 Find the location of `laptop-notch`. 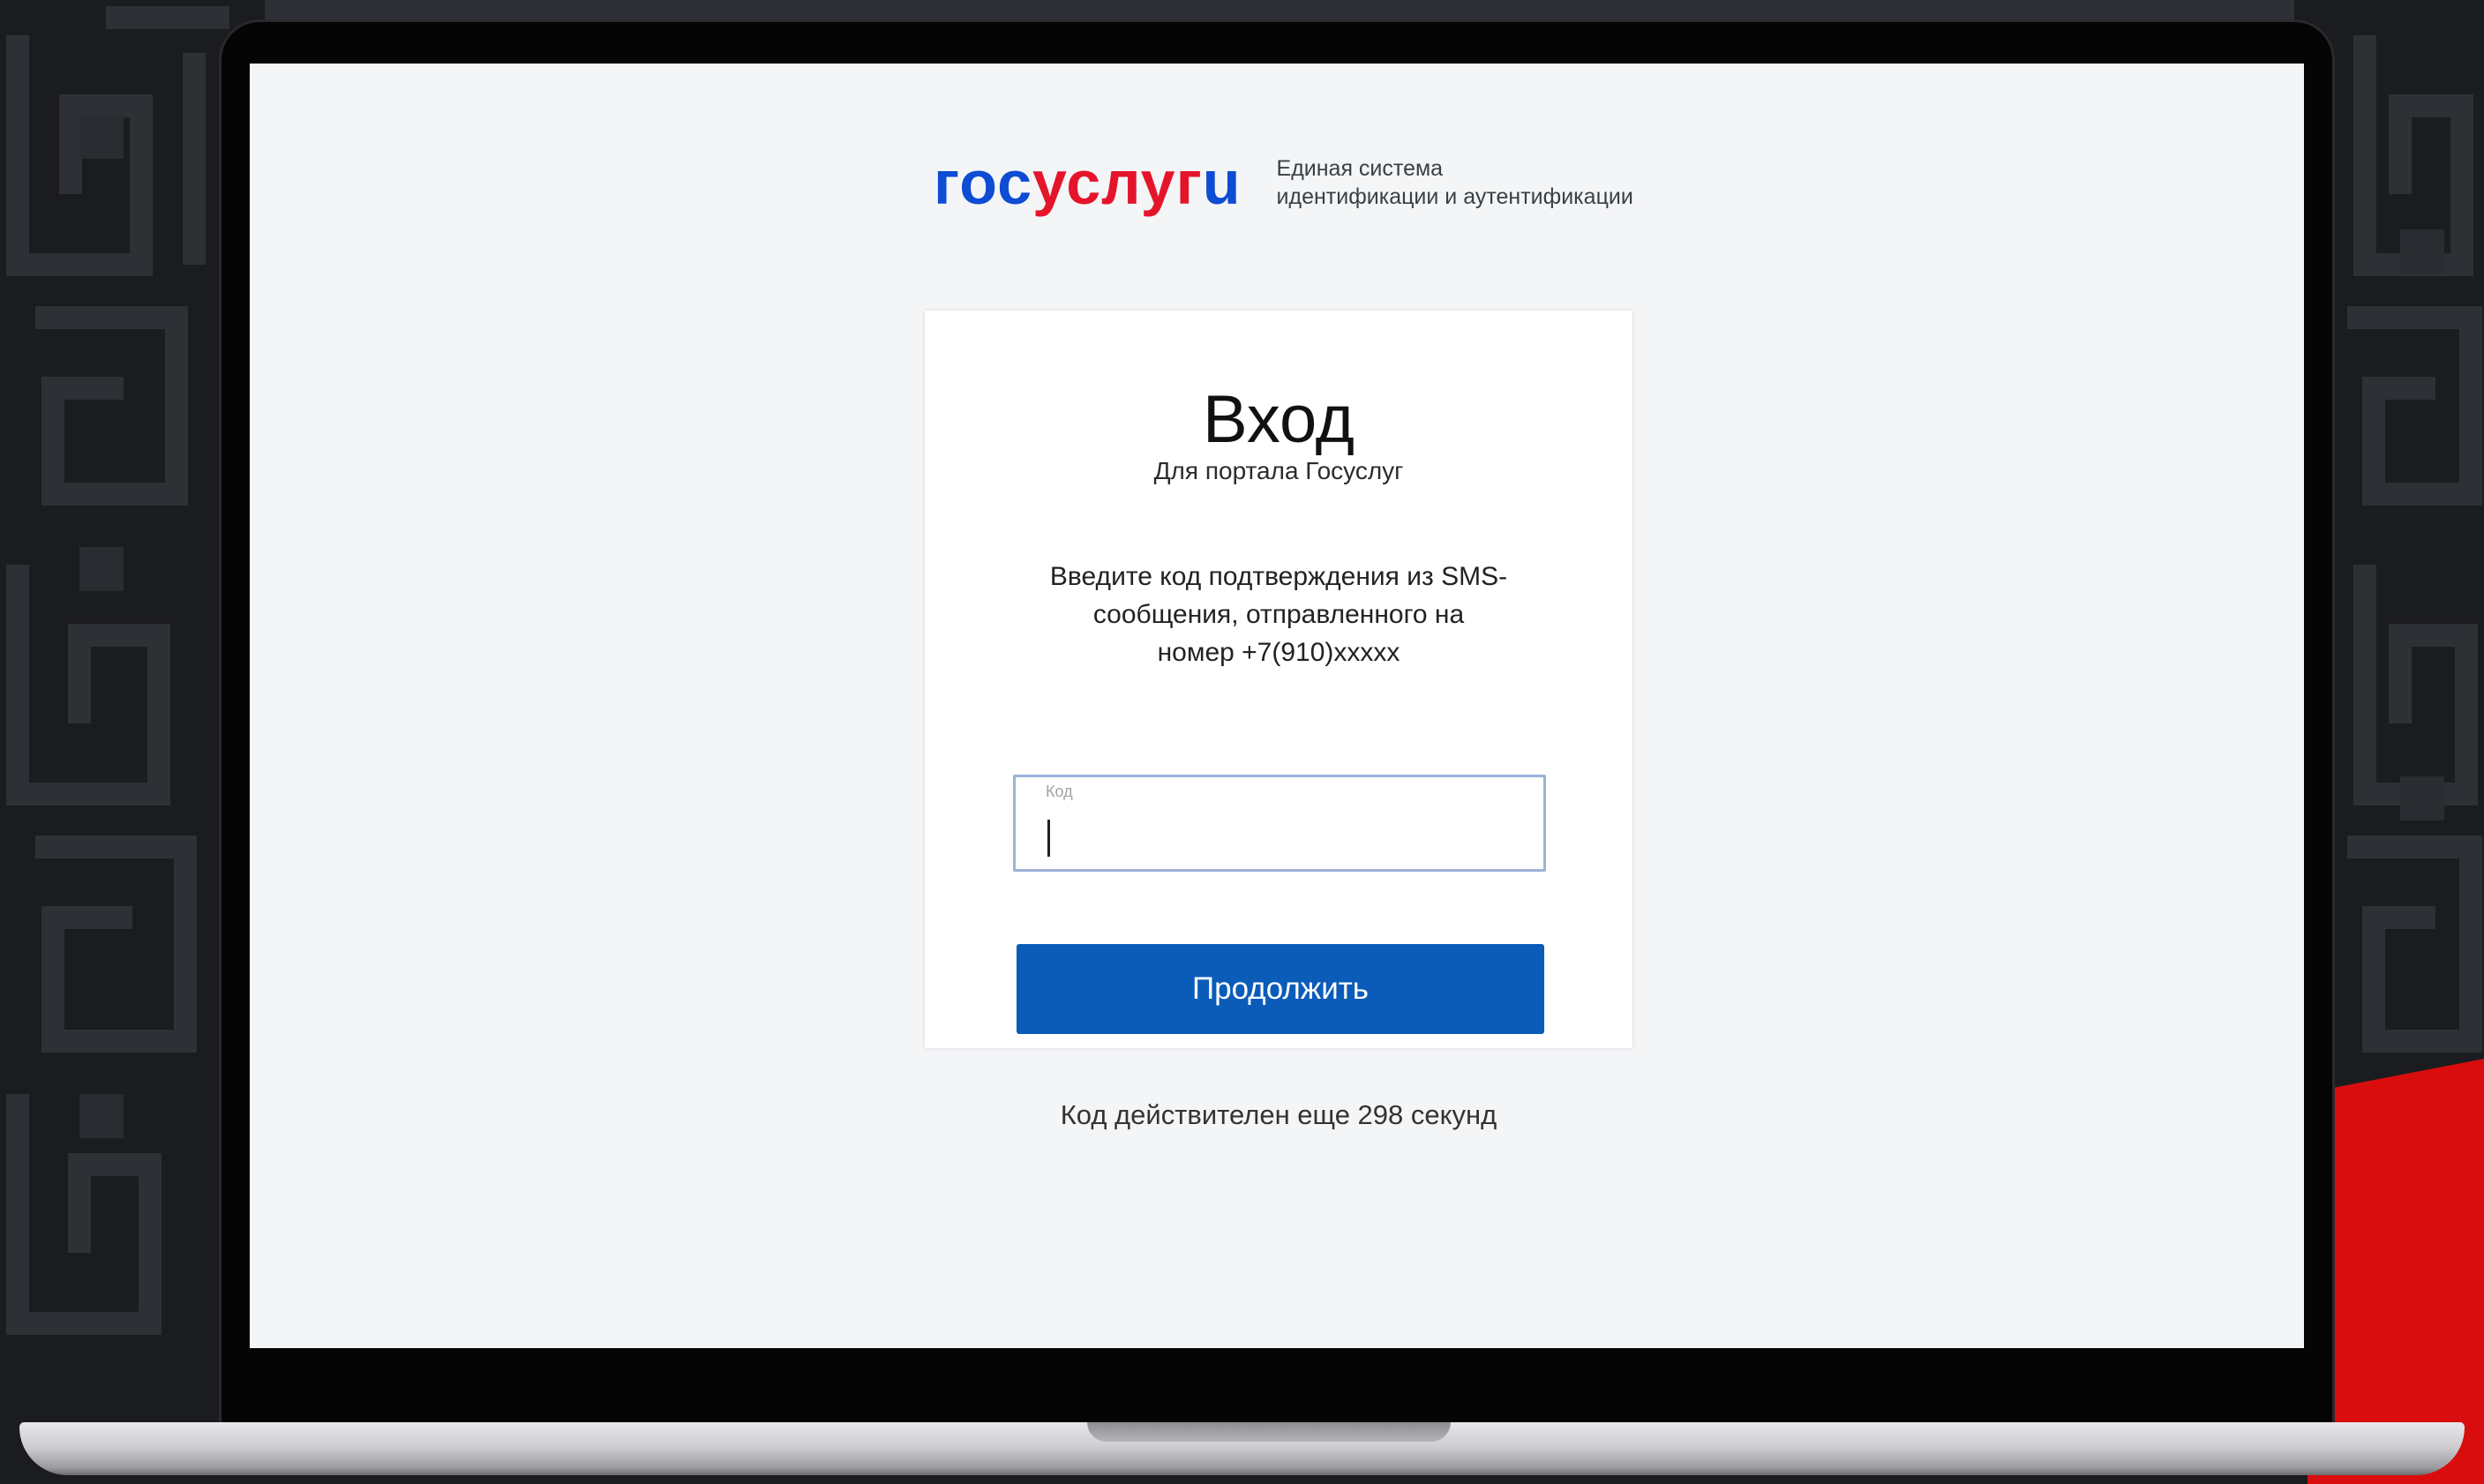

laptop-notch is located at coordinates (1269, 1432).